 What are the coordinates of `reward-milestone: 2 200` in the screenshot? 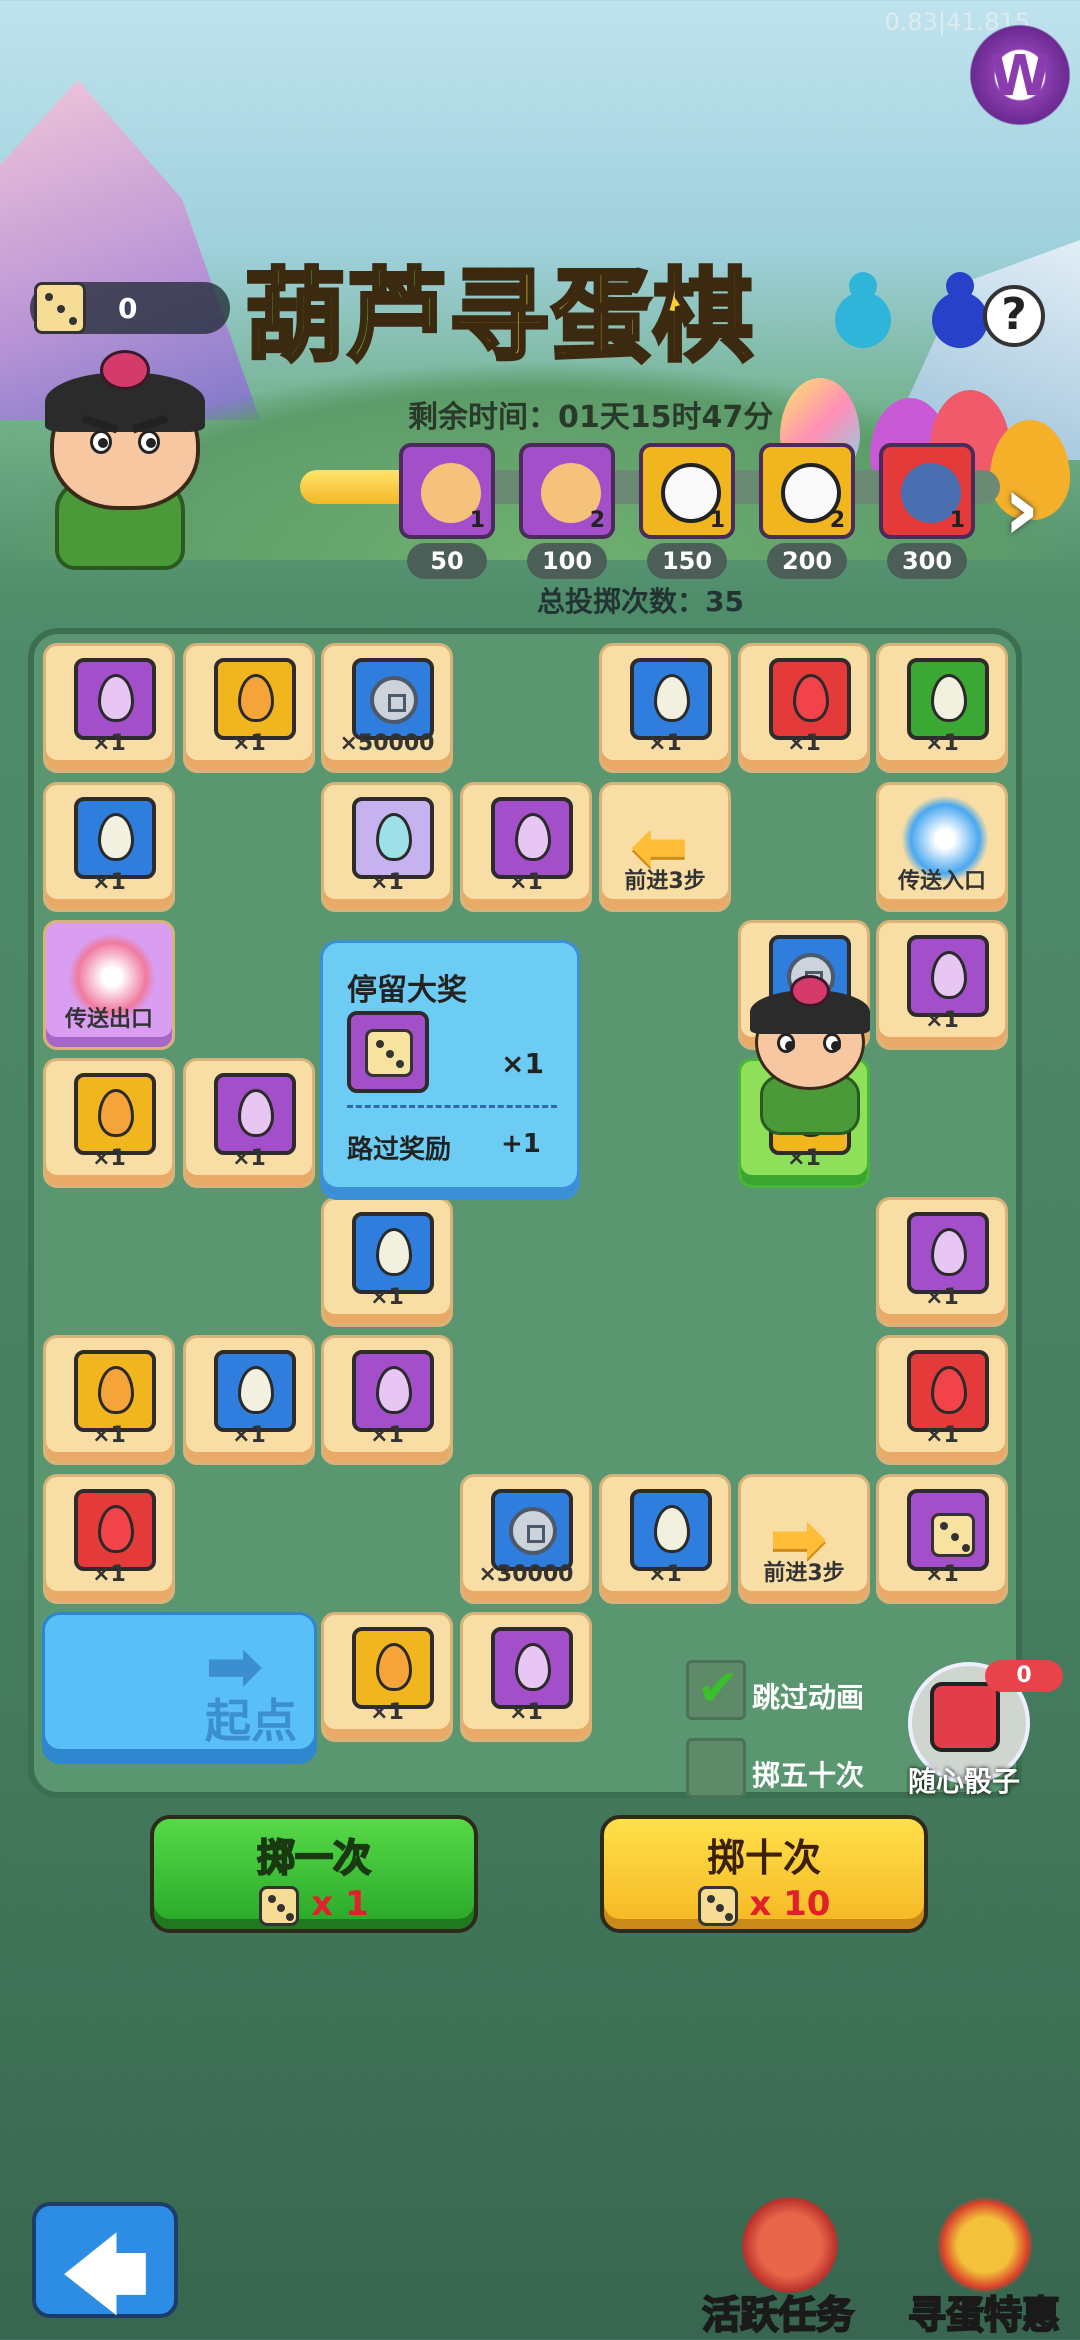 It's located at (807, 511).